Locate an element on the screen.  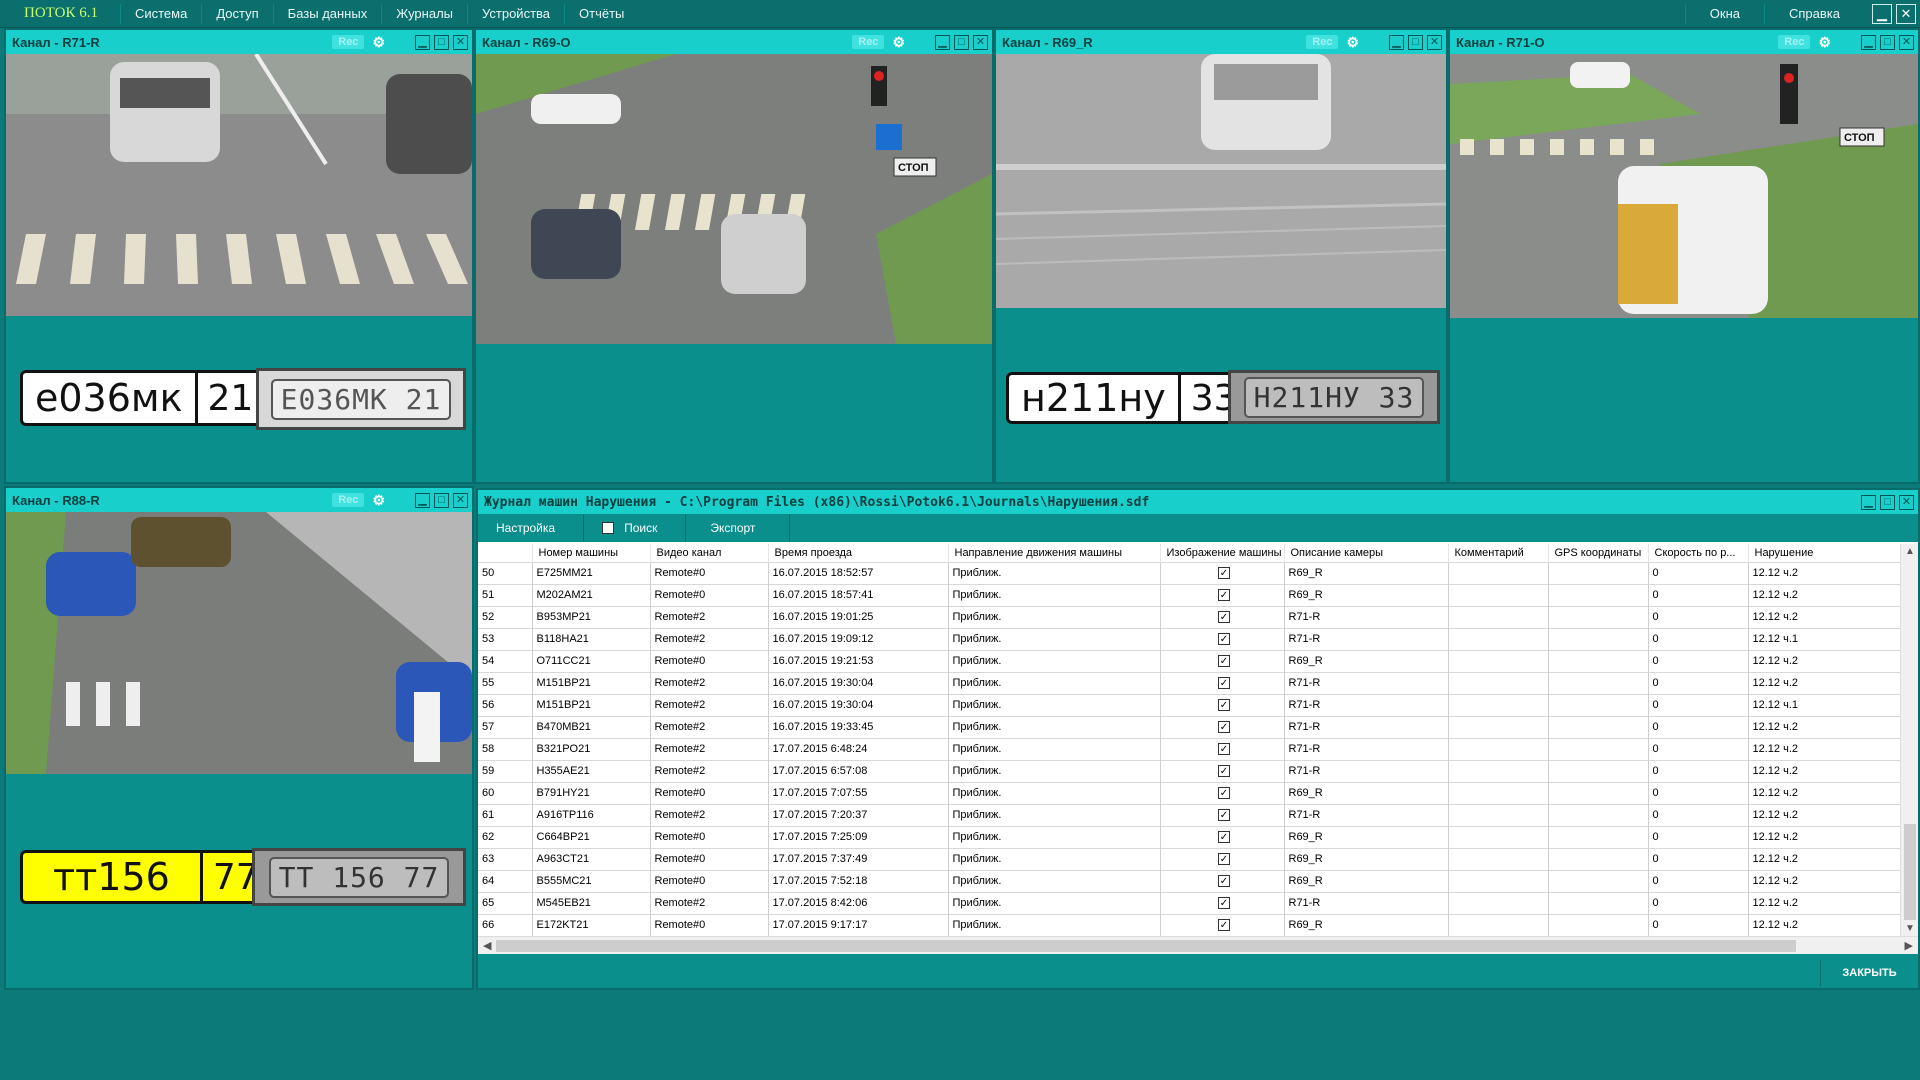
vertical-scrollbar: ▲ ▼ is located at coordinates (1909, 740).